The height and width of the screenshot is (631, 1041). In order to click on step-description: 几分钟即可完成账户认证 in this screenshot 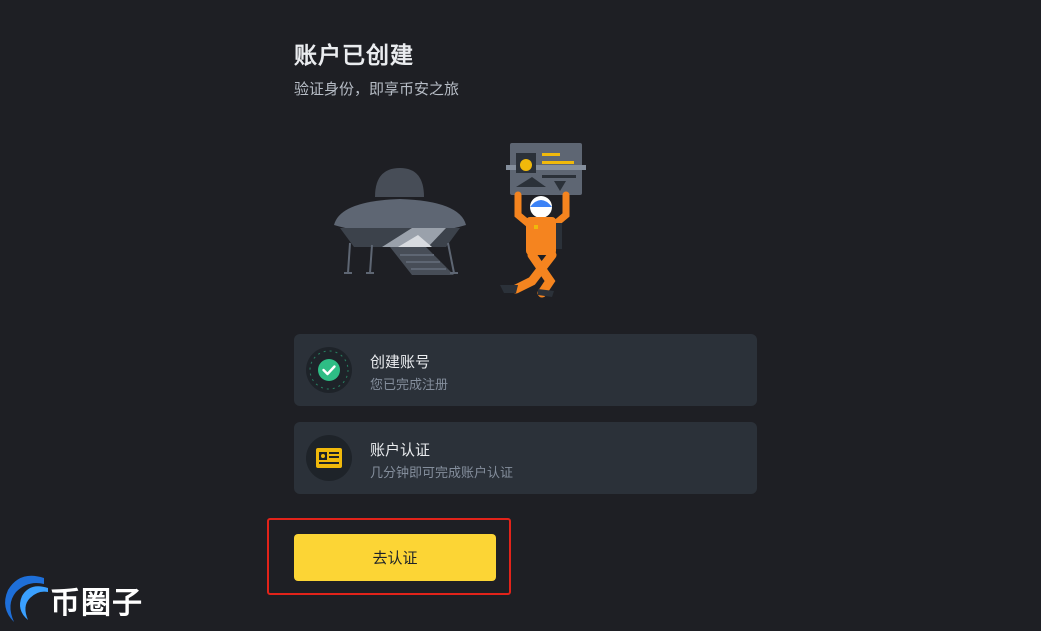, I will do `click(442, 473)`.